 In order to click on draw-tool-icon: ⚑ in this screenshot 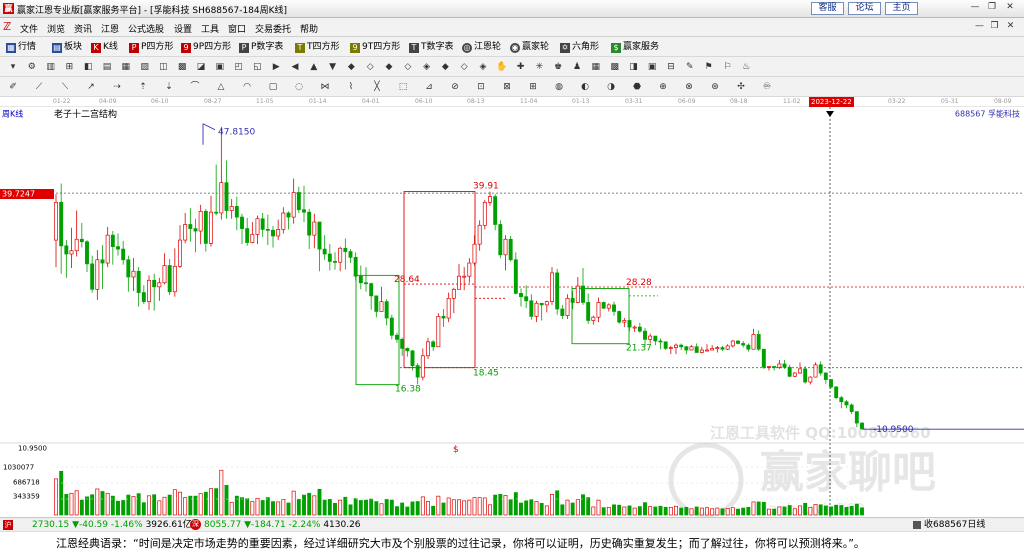, I will do `click(709, 67)`.